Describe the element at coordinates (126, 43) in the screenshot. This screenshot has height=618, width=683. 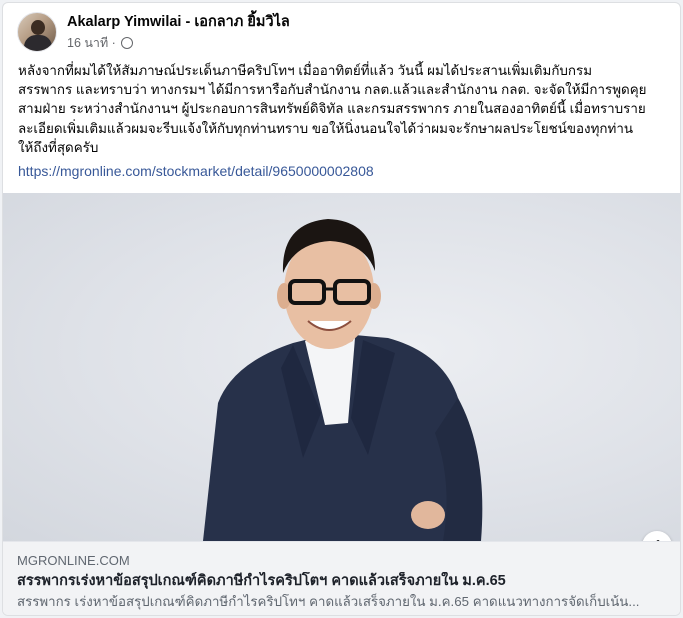
I see `globe-icon` at that location.